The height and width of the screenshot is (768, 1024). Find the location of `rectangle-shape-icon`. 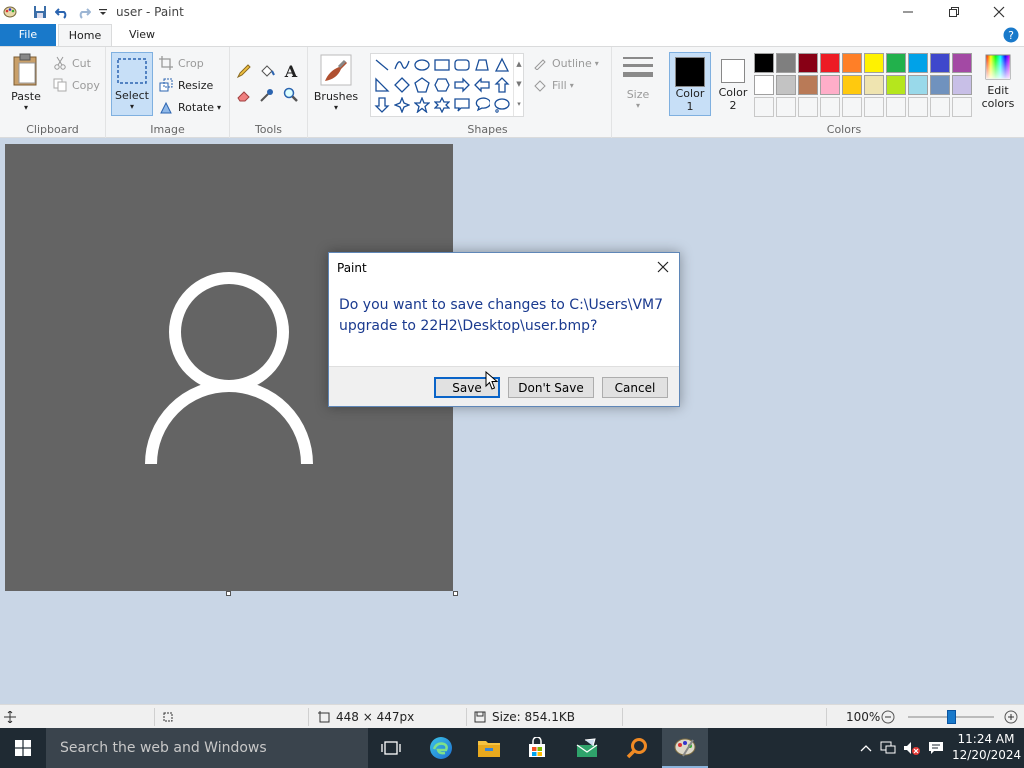

rectangle-shape-icon is located at coordinates (442, 65).